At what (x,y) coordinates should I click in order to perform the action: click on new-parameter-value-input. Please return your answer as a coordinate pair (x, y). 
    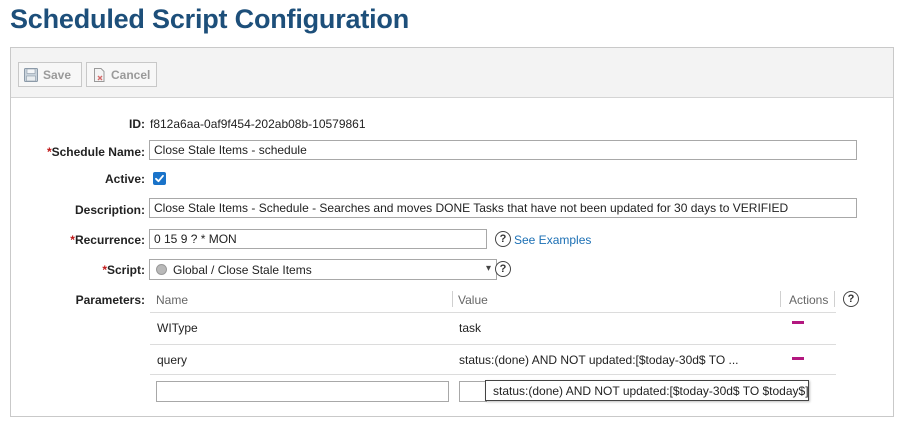
    Looking at the image, I should click on (473, 391).